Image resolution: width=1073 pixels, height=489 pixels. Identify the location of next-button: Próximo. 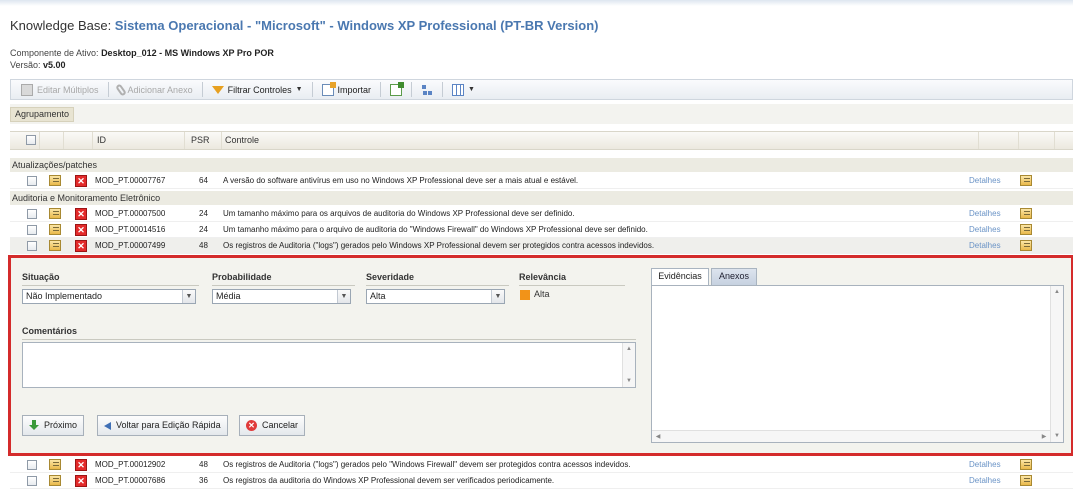
(53, 425).